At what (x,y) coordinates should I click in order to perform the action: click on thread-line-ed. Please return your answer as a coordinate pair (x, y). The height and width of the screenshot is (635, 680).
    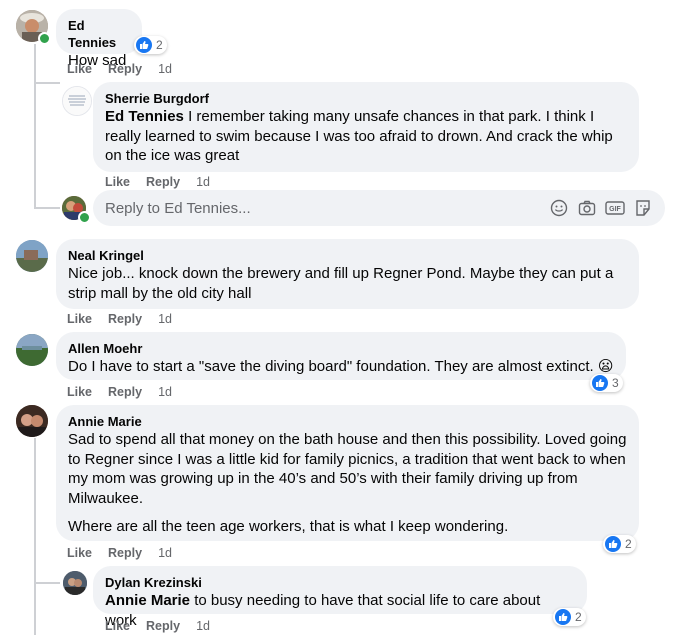
    Looking at the image, I should click on (35, 126).